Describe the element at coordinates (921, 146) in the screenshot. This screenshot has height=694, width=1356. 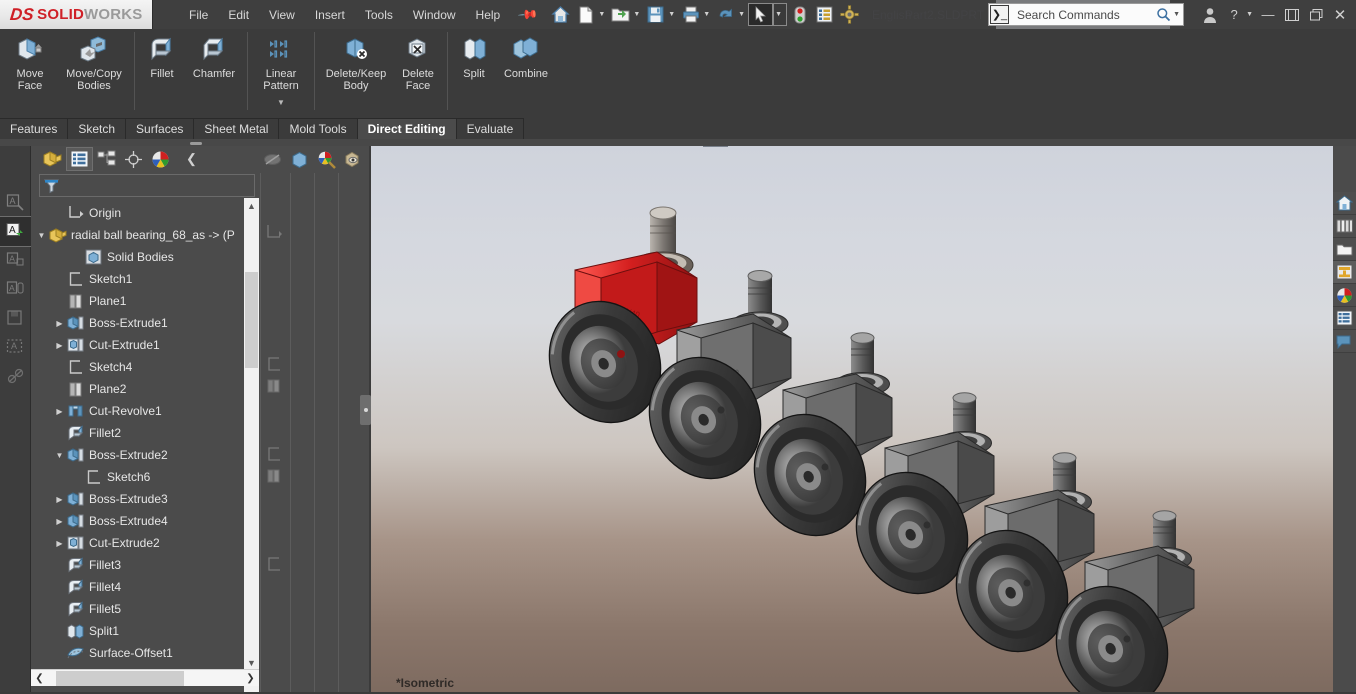
I see `perspective-icon` at that location.